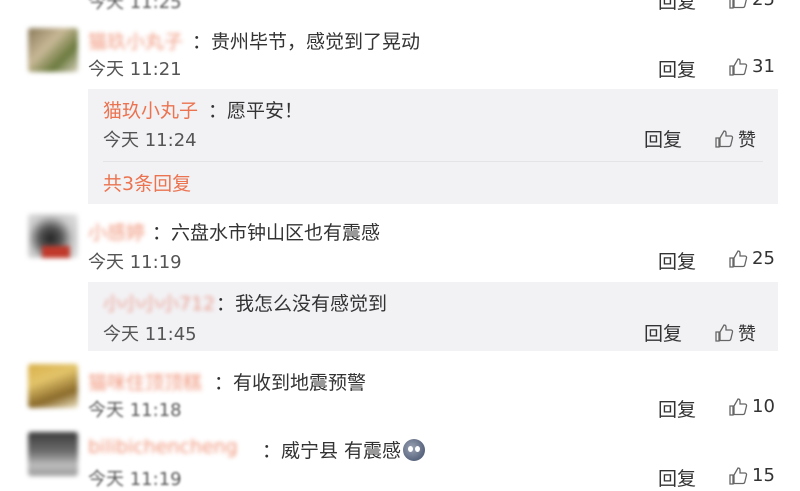  I want to click on reply-text: ：愿平安！, so click(255, 109).